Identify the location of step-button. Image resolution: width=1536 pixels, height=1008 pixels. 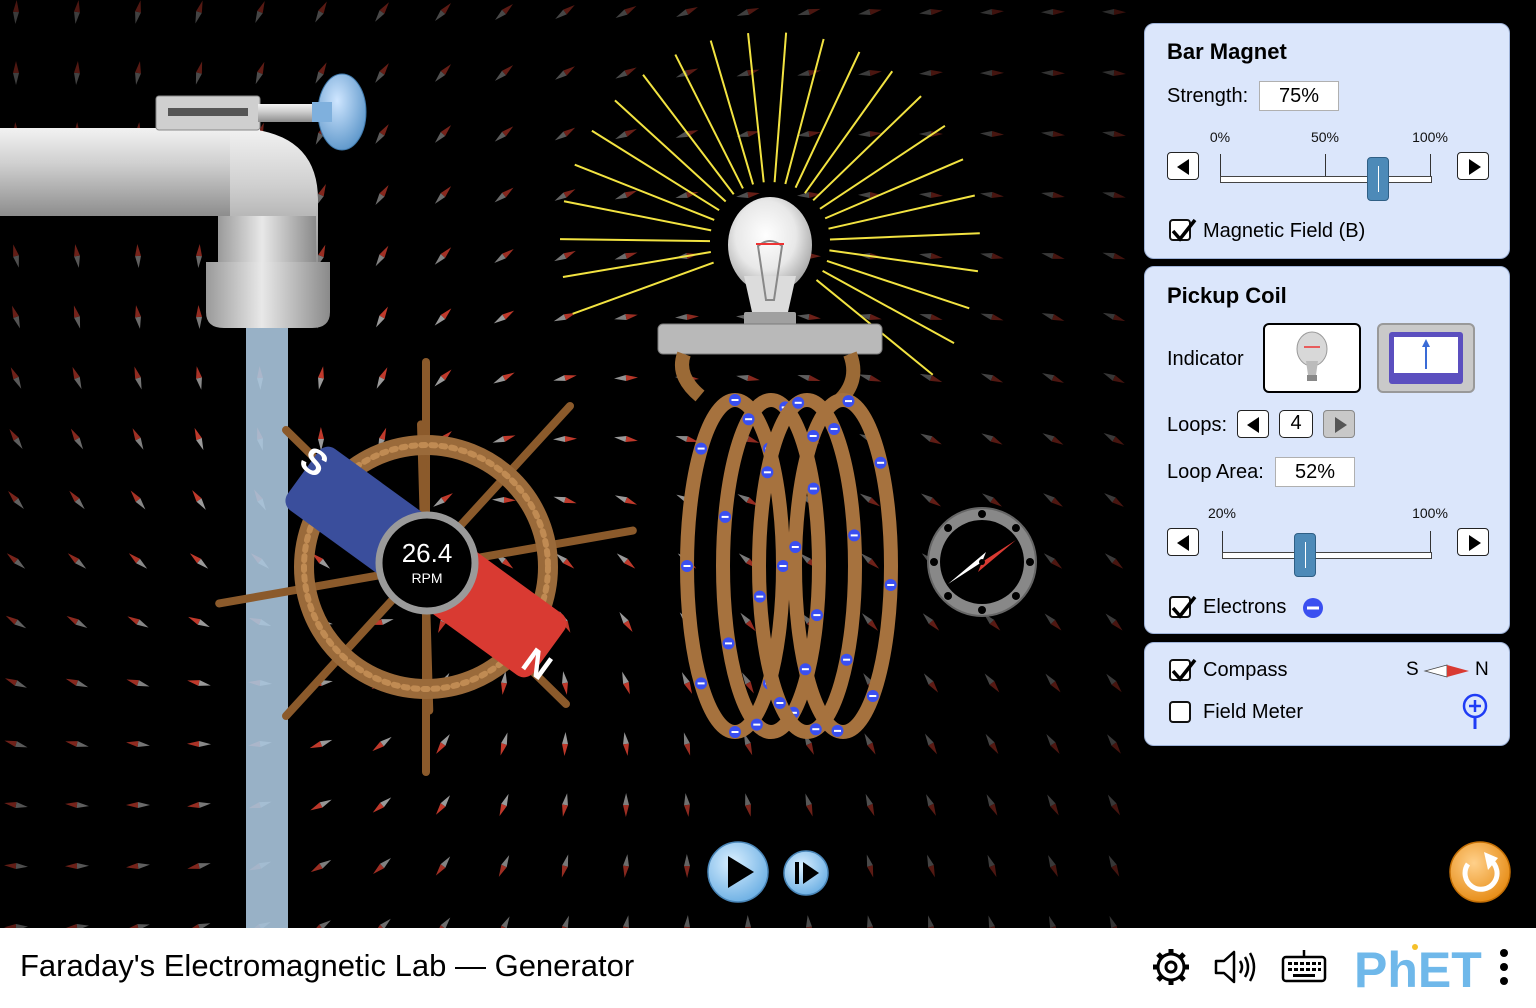
(806, 873).